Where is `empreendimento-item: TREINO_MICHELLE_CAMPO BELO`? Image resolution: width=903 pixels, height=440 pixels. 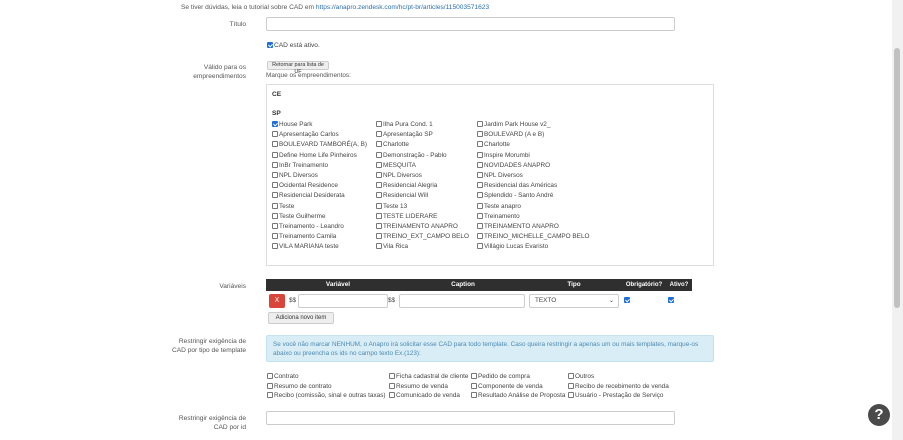 empreendimento-item: TREINO_MICHELLE_CAMPO BELO is located at coordinates (533, 237).